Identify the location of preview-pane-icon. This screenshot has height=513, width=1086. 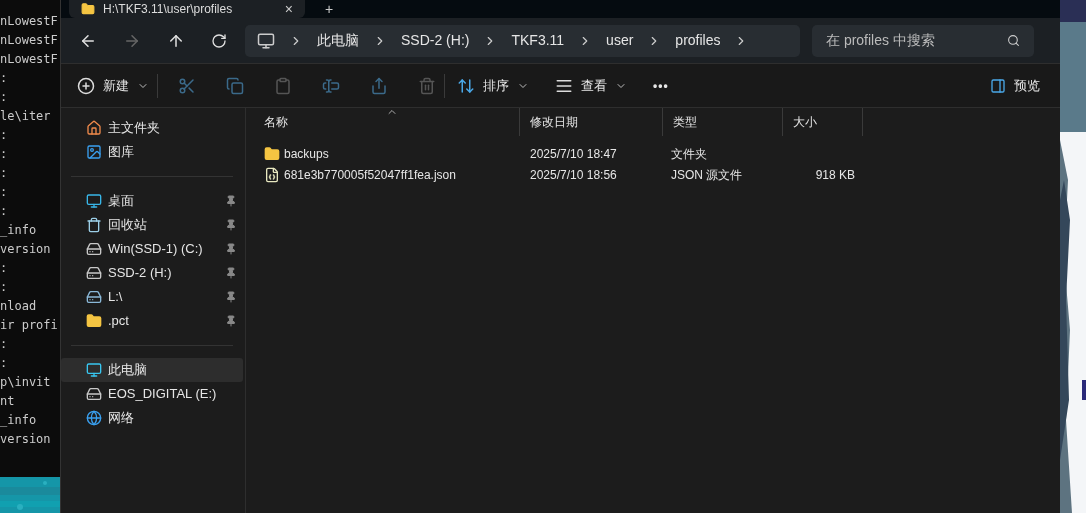
(998, 85).